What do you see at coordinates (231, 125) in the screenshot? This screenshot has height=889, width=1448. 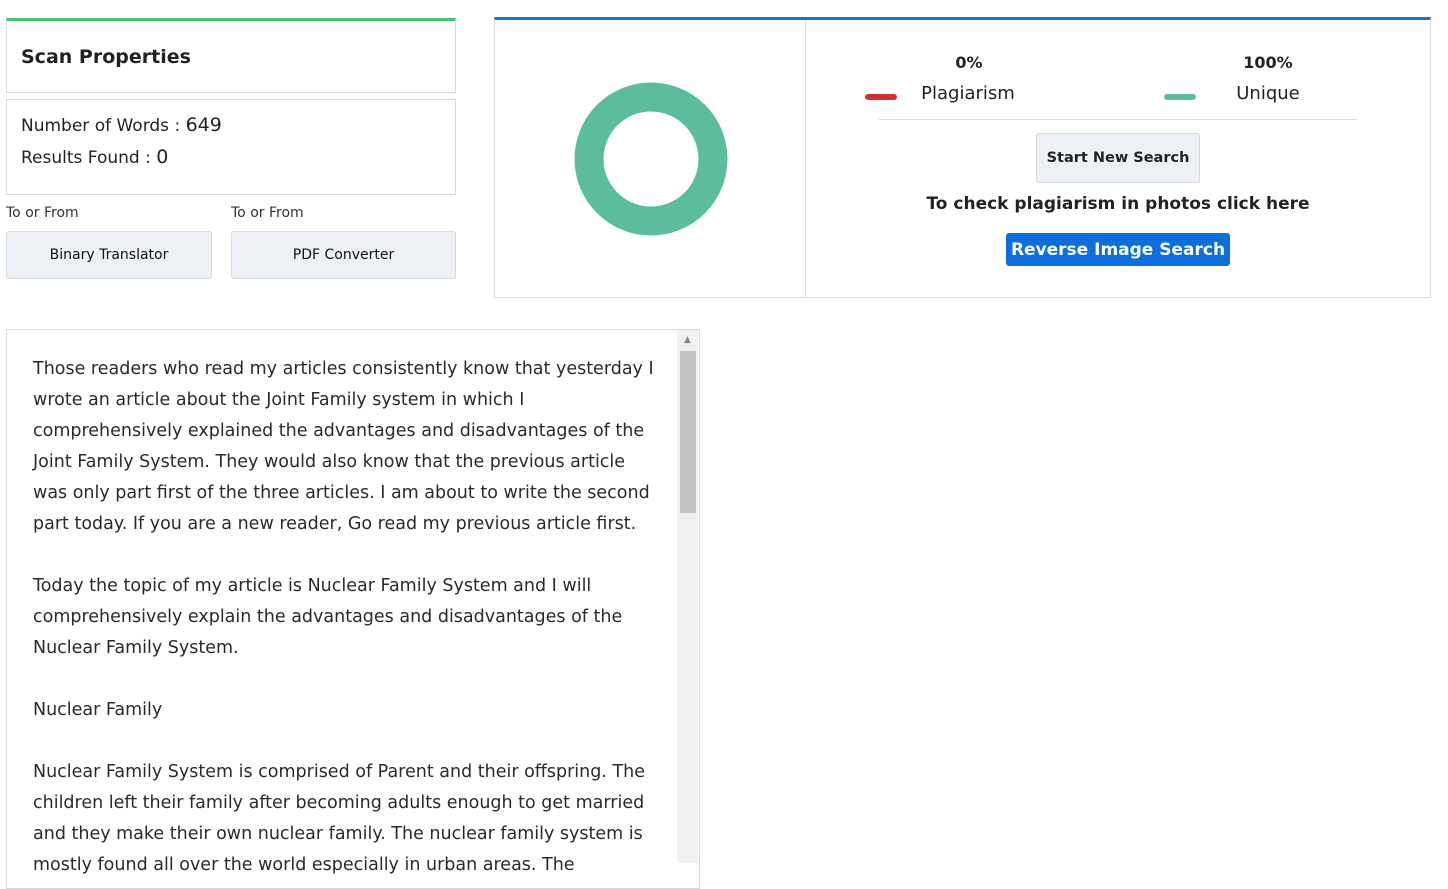 I see `word-count: Number of Words : 649` at bounding box center [231, 125].